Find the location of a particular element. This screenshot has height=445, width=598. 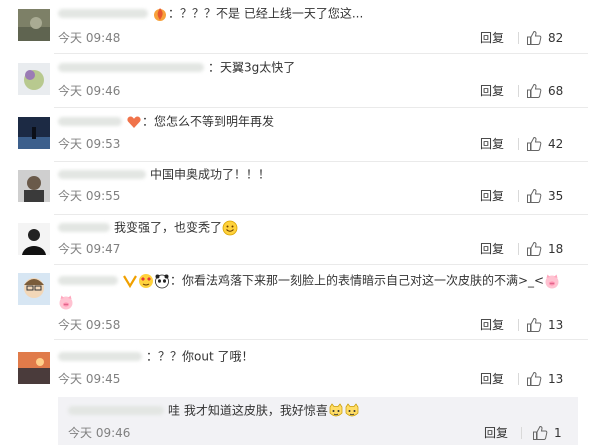

like-count: 42 is located at coordinates (556, 144).